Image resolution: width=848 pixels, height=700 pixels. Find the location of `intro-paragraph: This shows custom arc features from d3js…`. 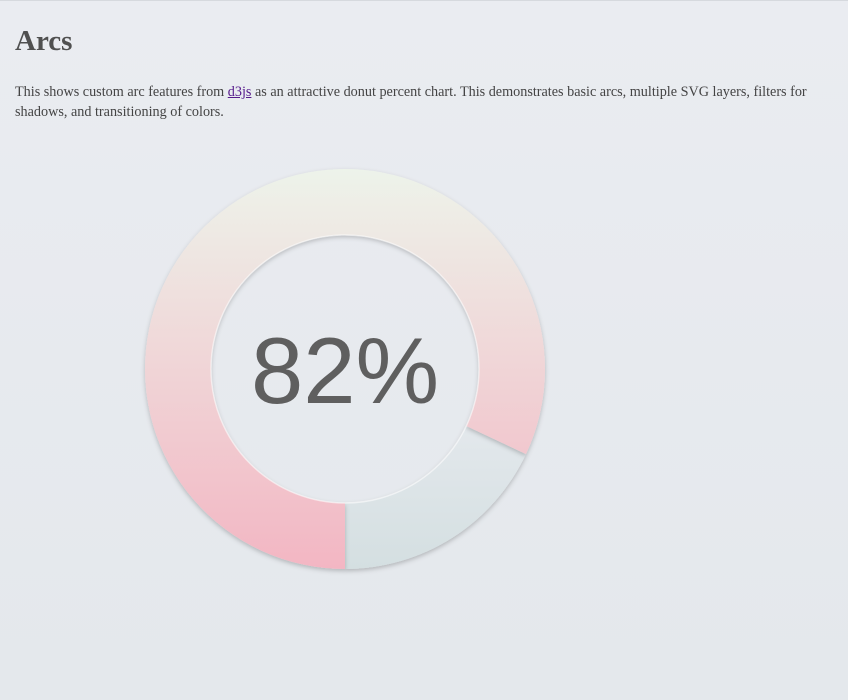

intro-paragraph: This shows custom arc features from d3js… is located at coordinates (425, 102).